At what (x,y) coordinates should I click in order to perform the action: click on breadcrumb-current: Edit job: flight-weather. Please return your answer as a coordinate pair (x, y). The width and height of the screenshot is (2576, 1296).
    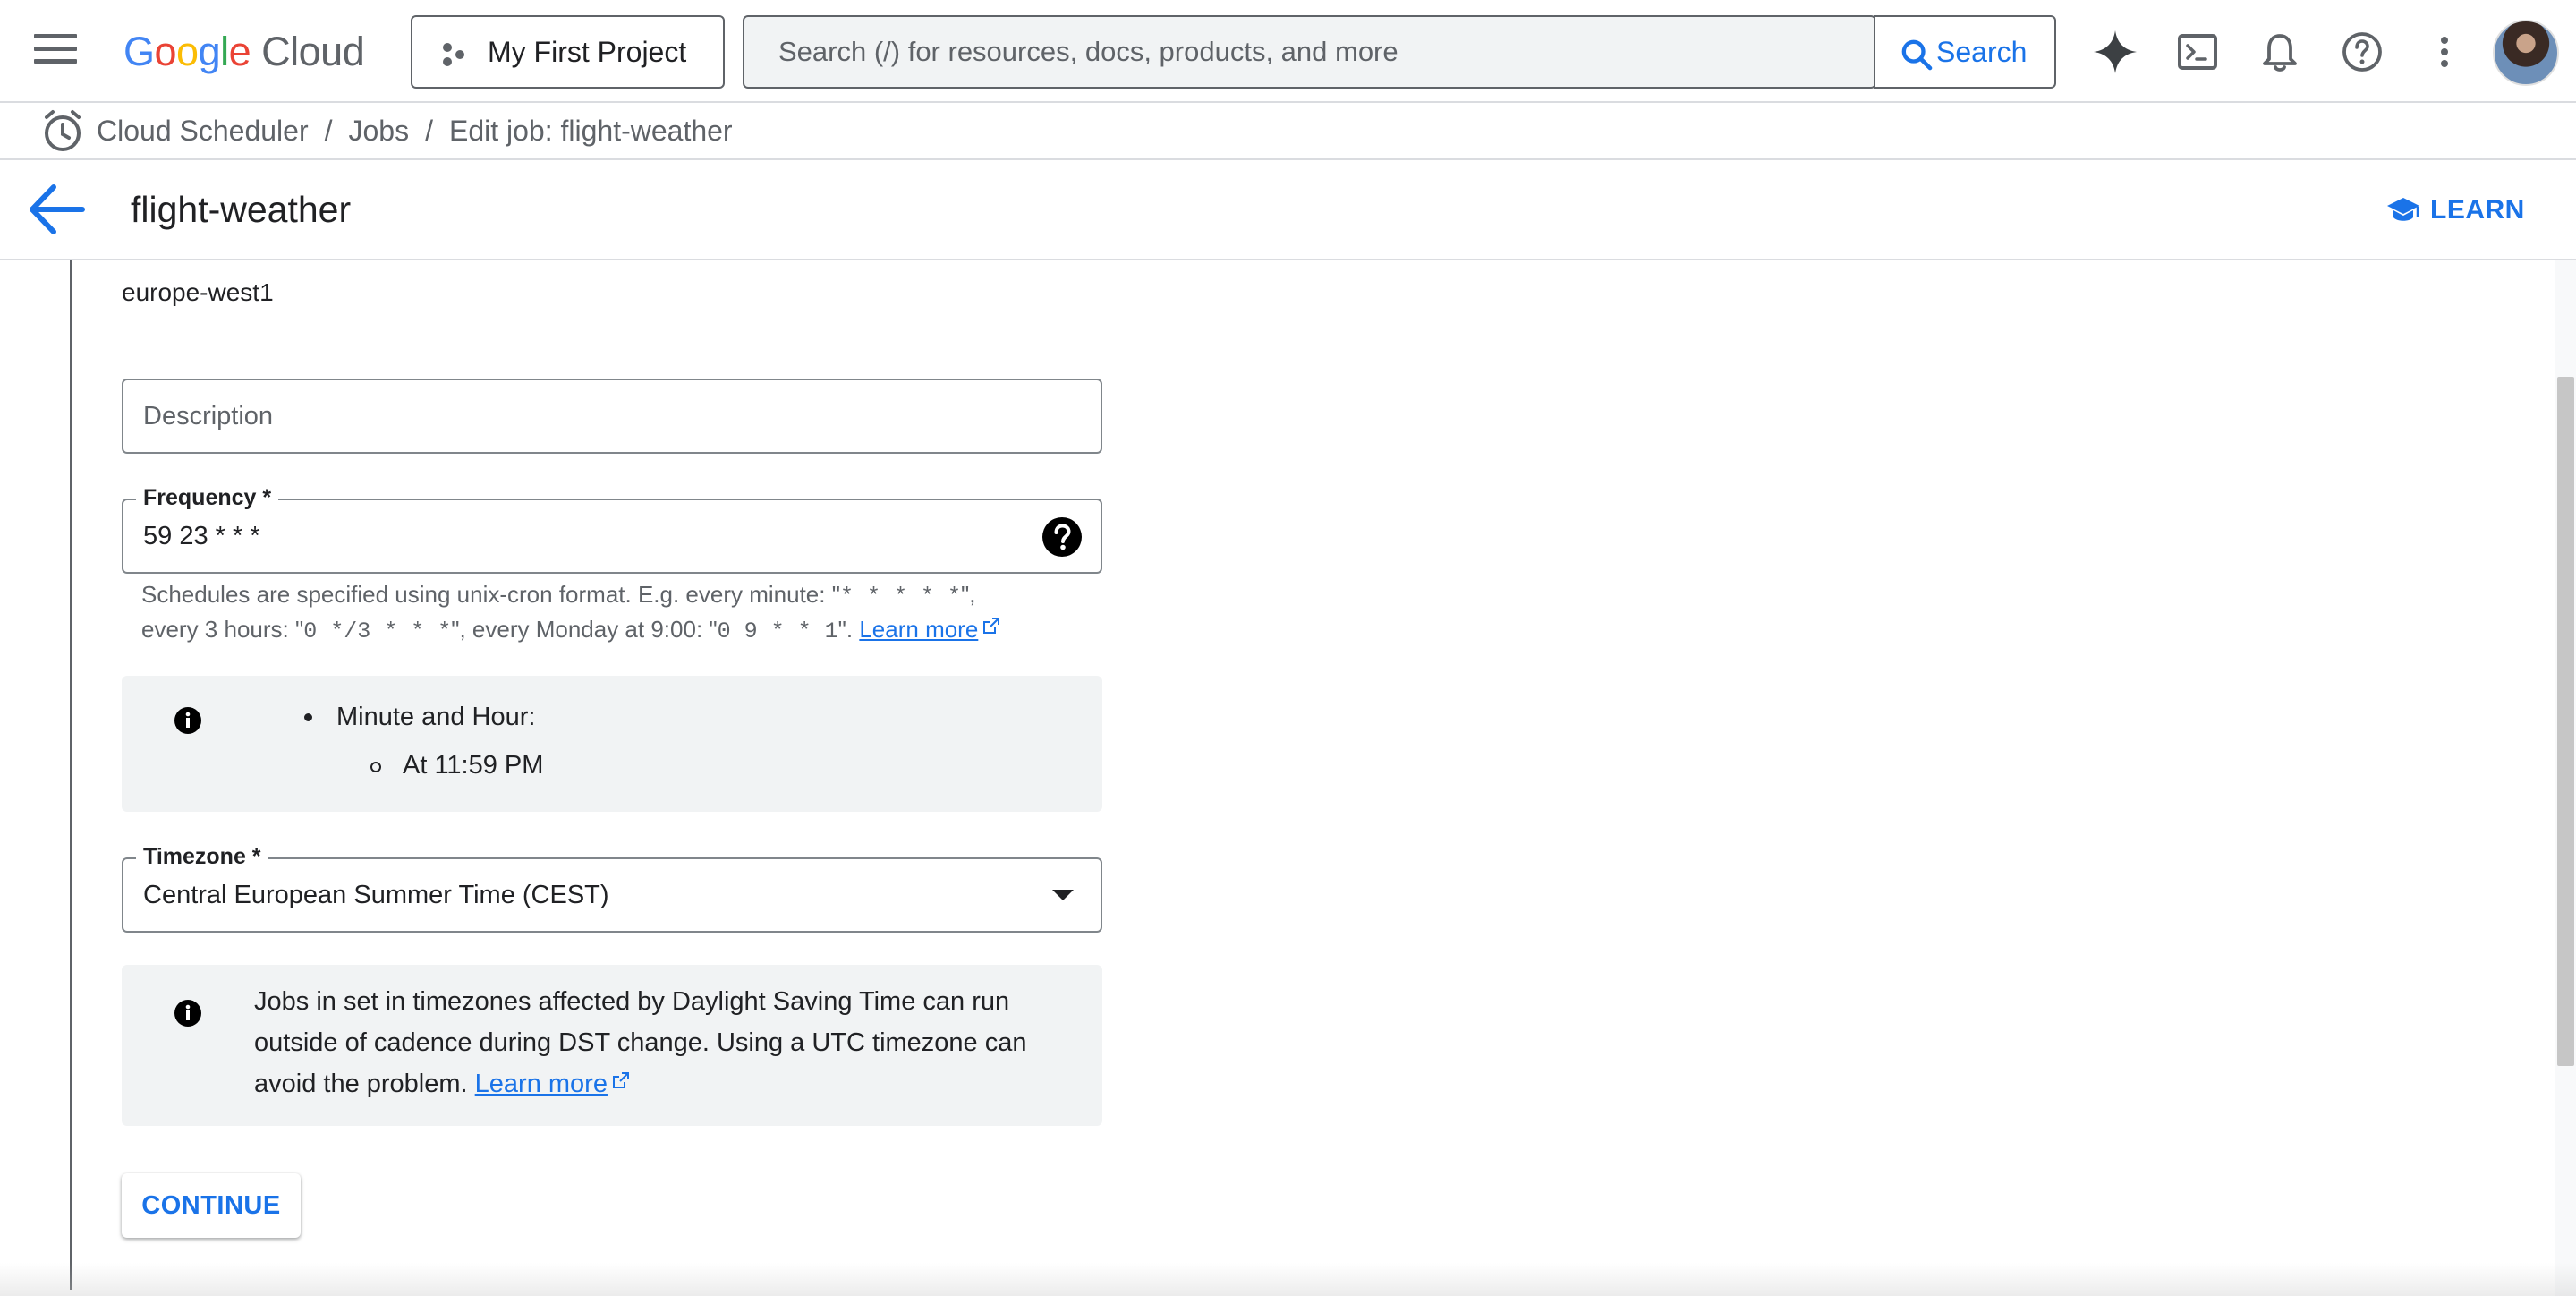
    Looking at the image, I should click on (590, 131).